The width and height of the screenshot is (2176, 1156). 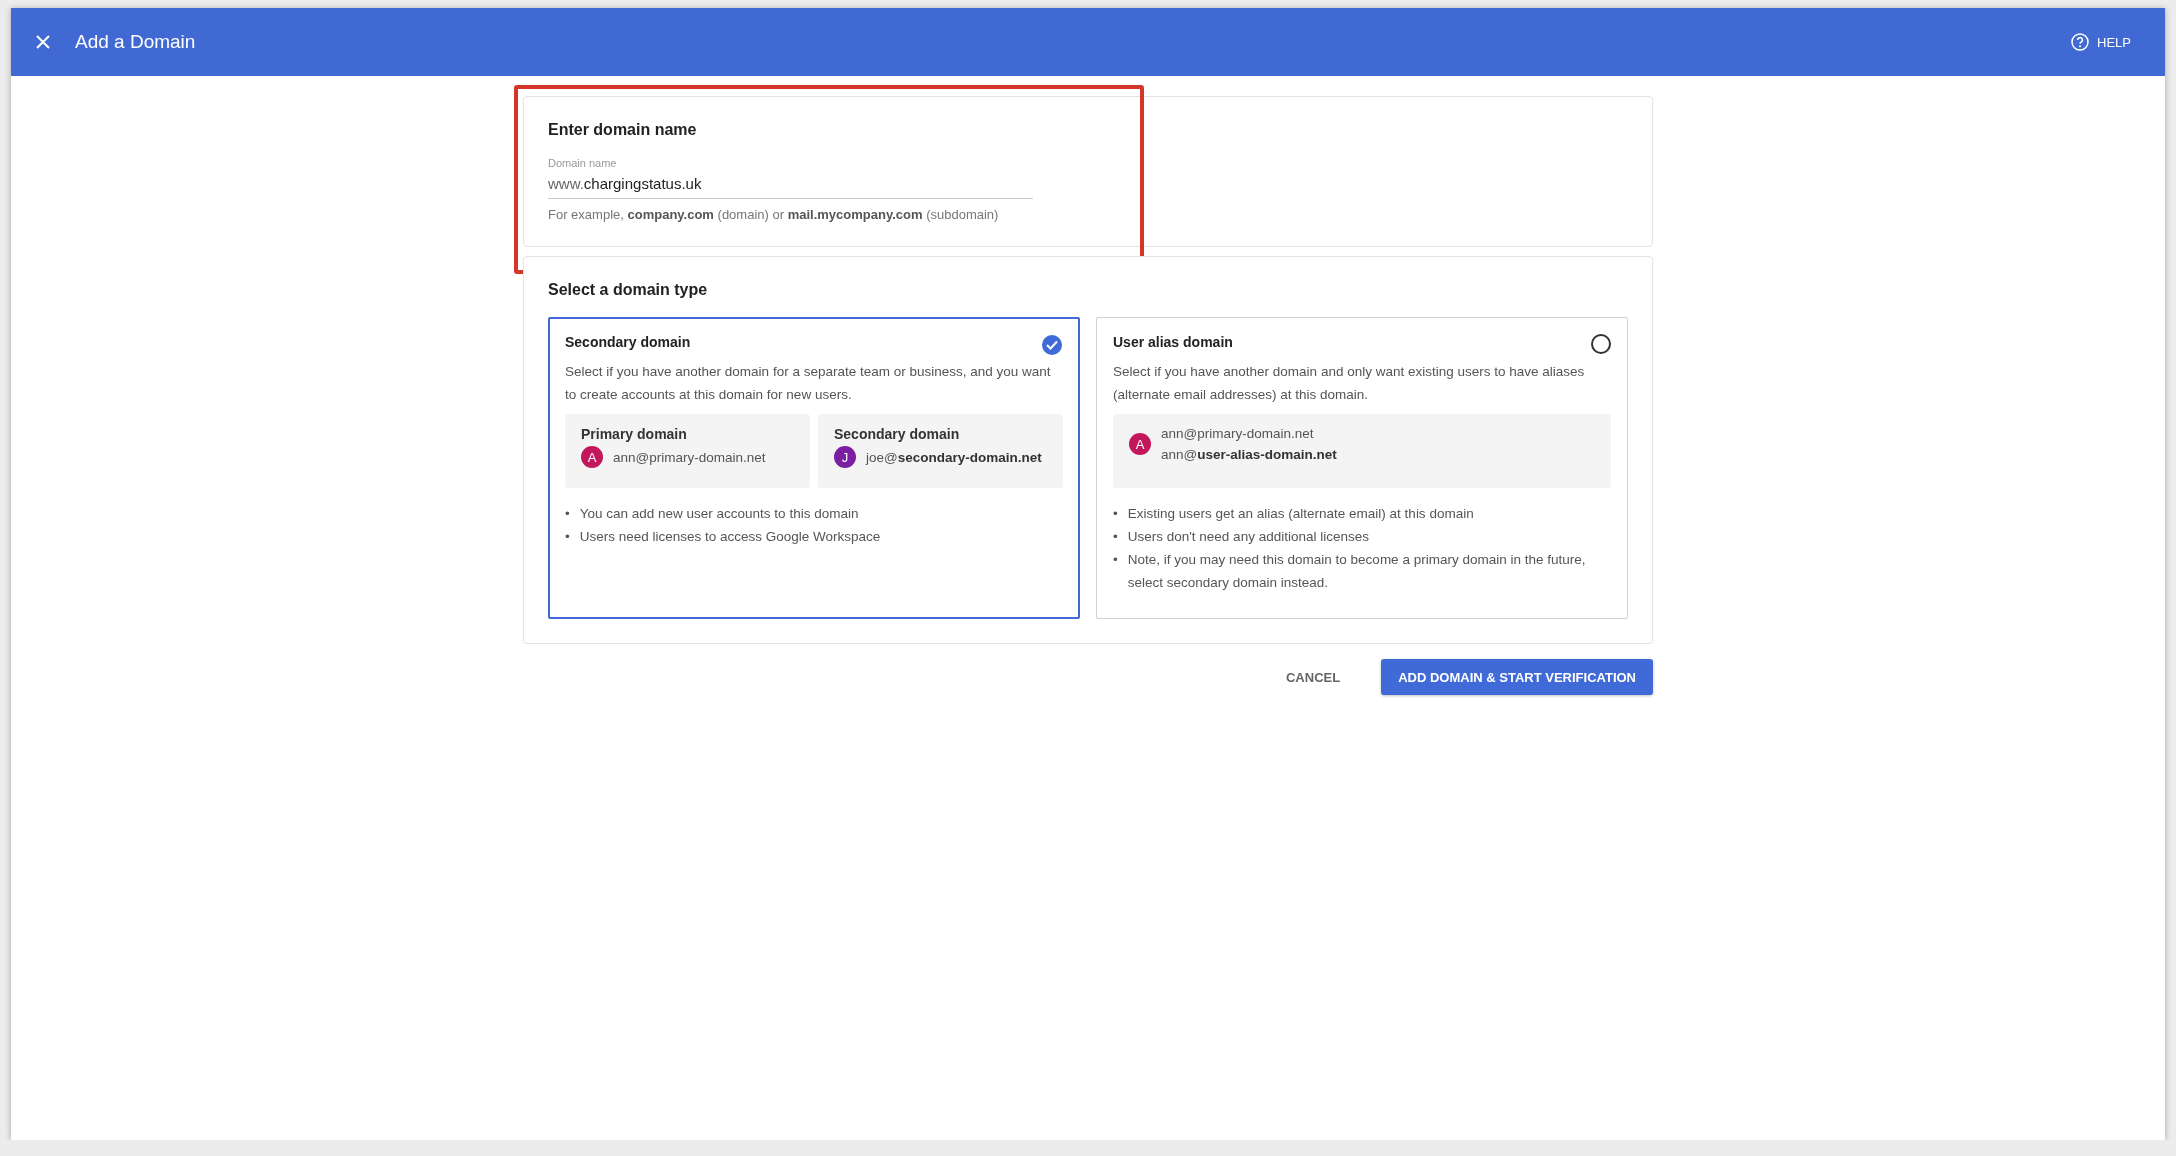 I want to click on email-address: ann@user-alias-domain.net, so click(x=1249, y=454).